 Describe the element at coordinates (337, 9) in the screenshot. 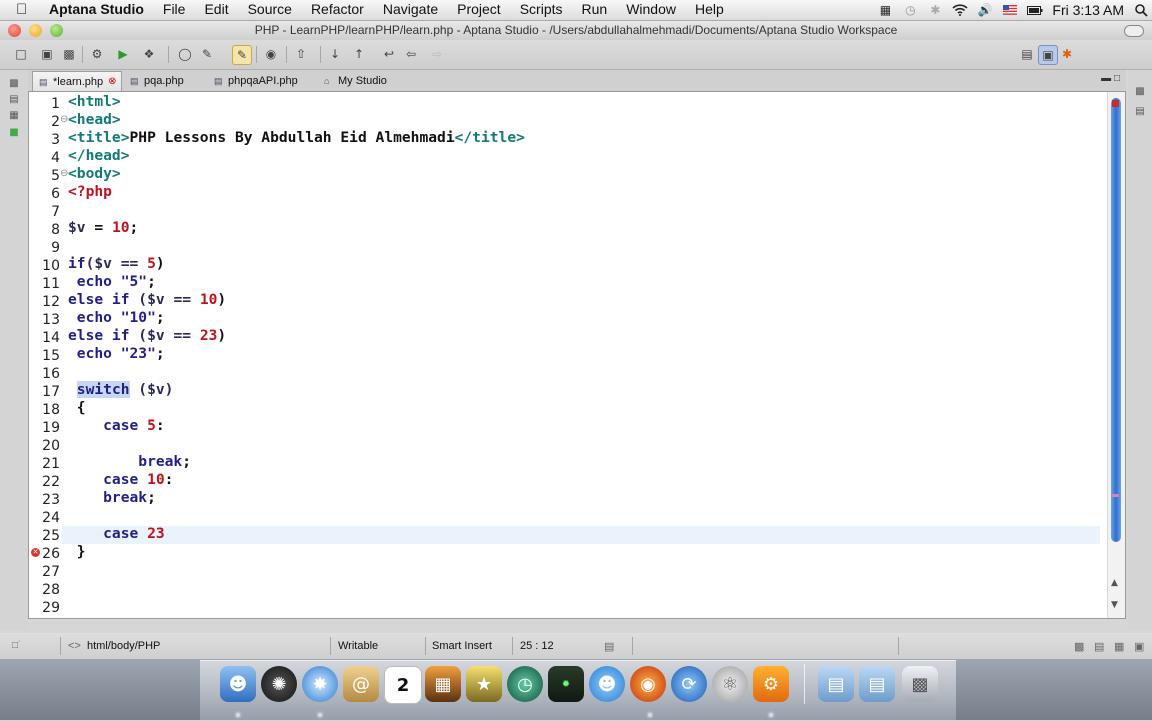

I see `menu-refactor: Refactor` at that location.